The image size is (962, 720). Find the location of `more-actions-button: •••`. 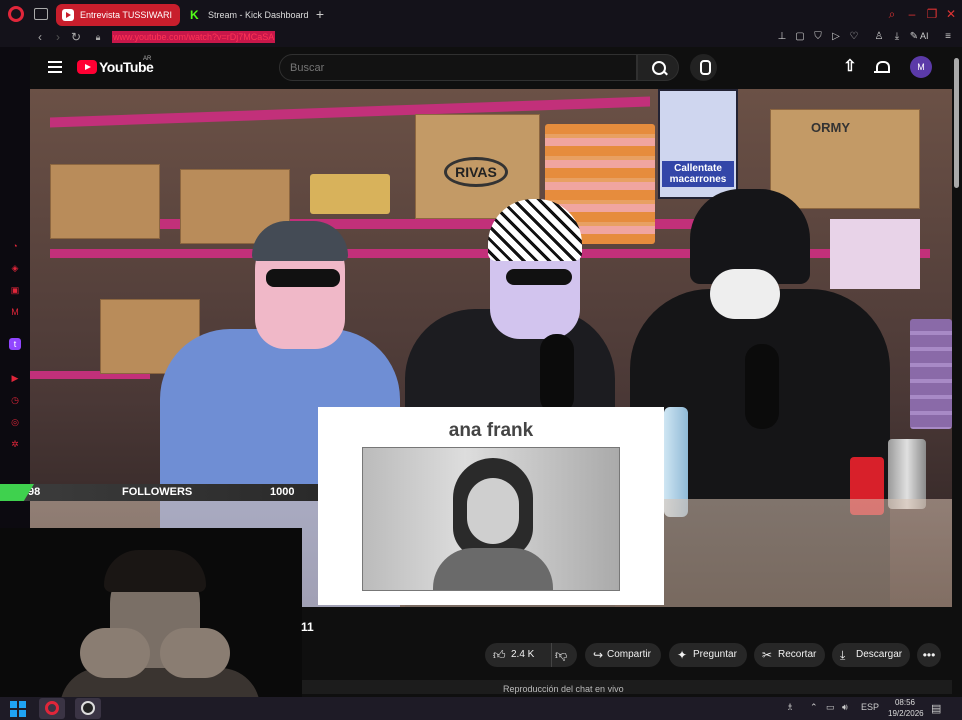

more-actions-button: ••• is located at coordinates (929, 655).